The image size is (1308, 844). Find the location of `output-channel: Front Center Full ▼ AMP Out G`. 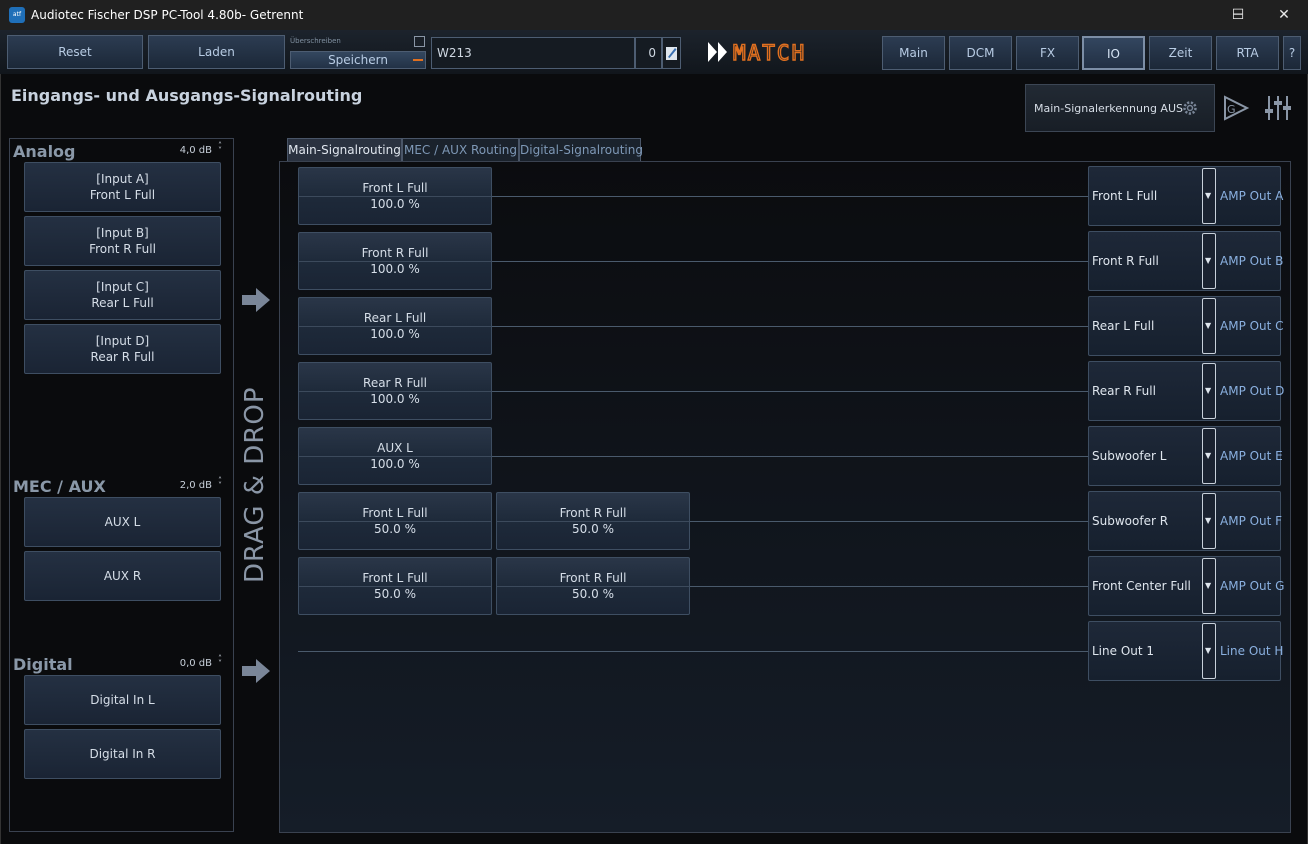

output-channel: Front Center Full ▼ AMP Out G is located at coordinates (1186, 586).